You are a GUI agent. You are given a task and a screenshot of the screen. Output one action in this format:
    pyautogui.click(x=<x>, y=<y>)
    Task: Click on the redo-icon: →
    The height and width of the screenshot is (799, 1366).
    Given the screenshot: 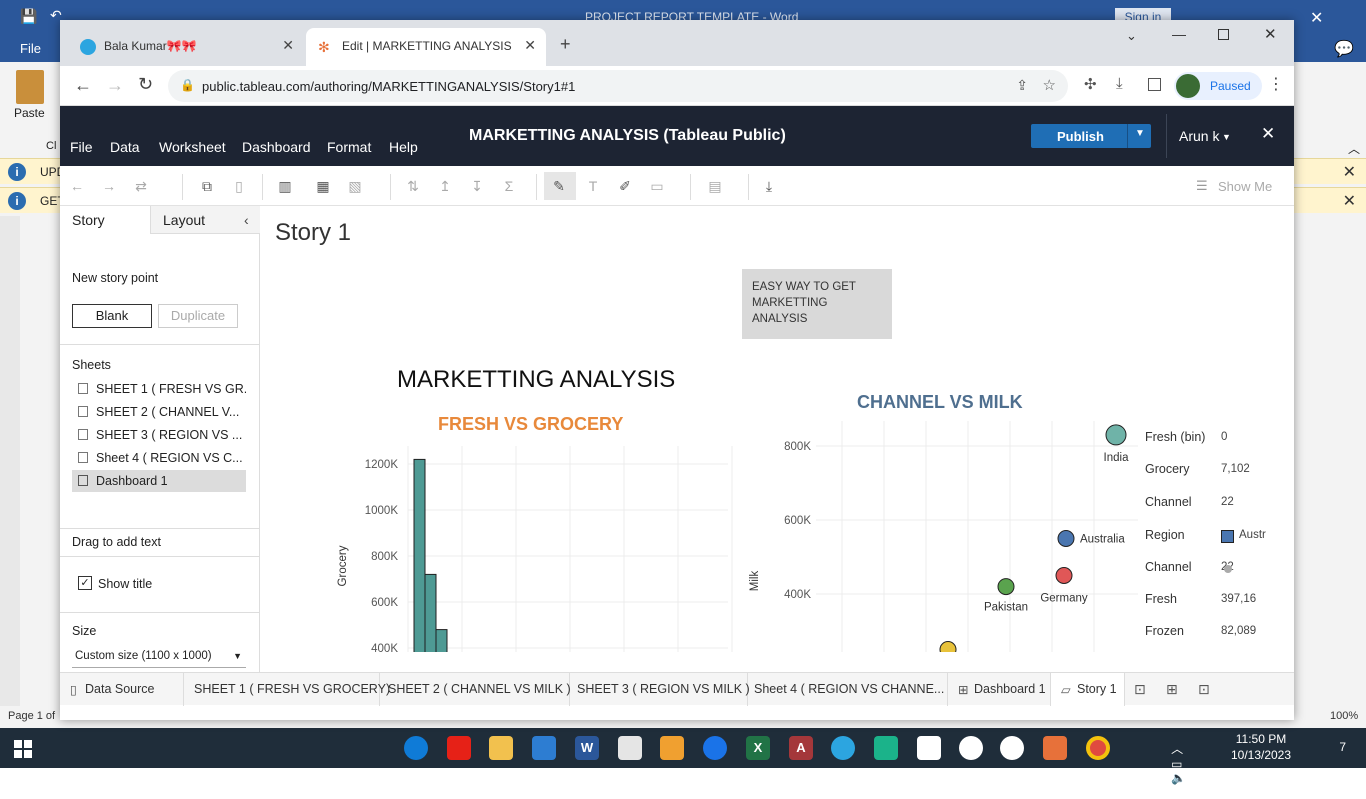 What is the action you would take?
    pyautogui.click(x=109, y=186)
    